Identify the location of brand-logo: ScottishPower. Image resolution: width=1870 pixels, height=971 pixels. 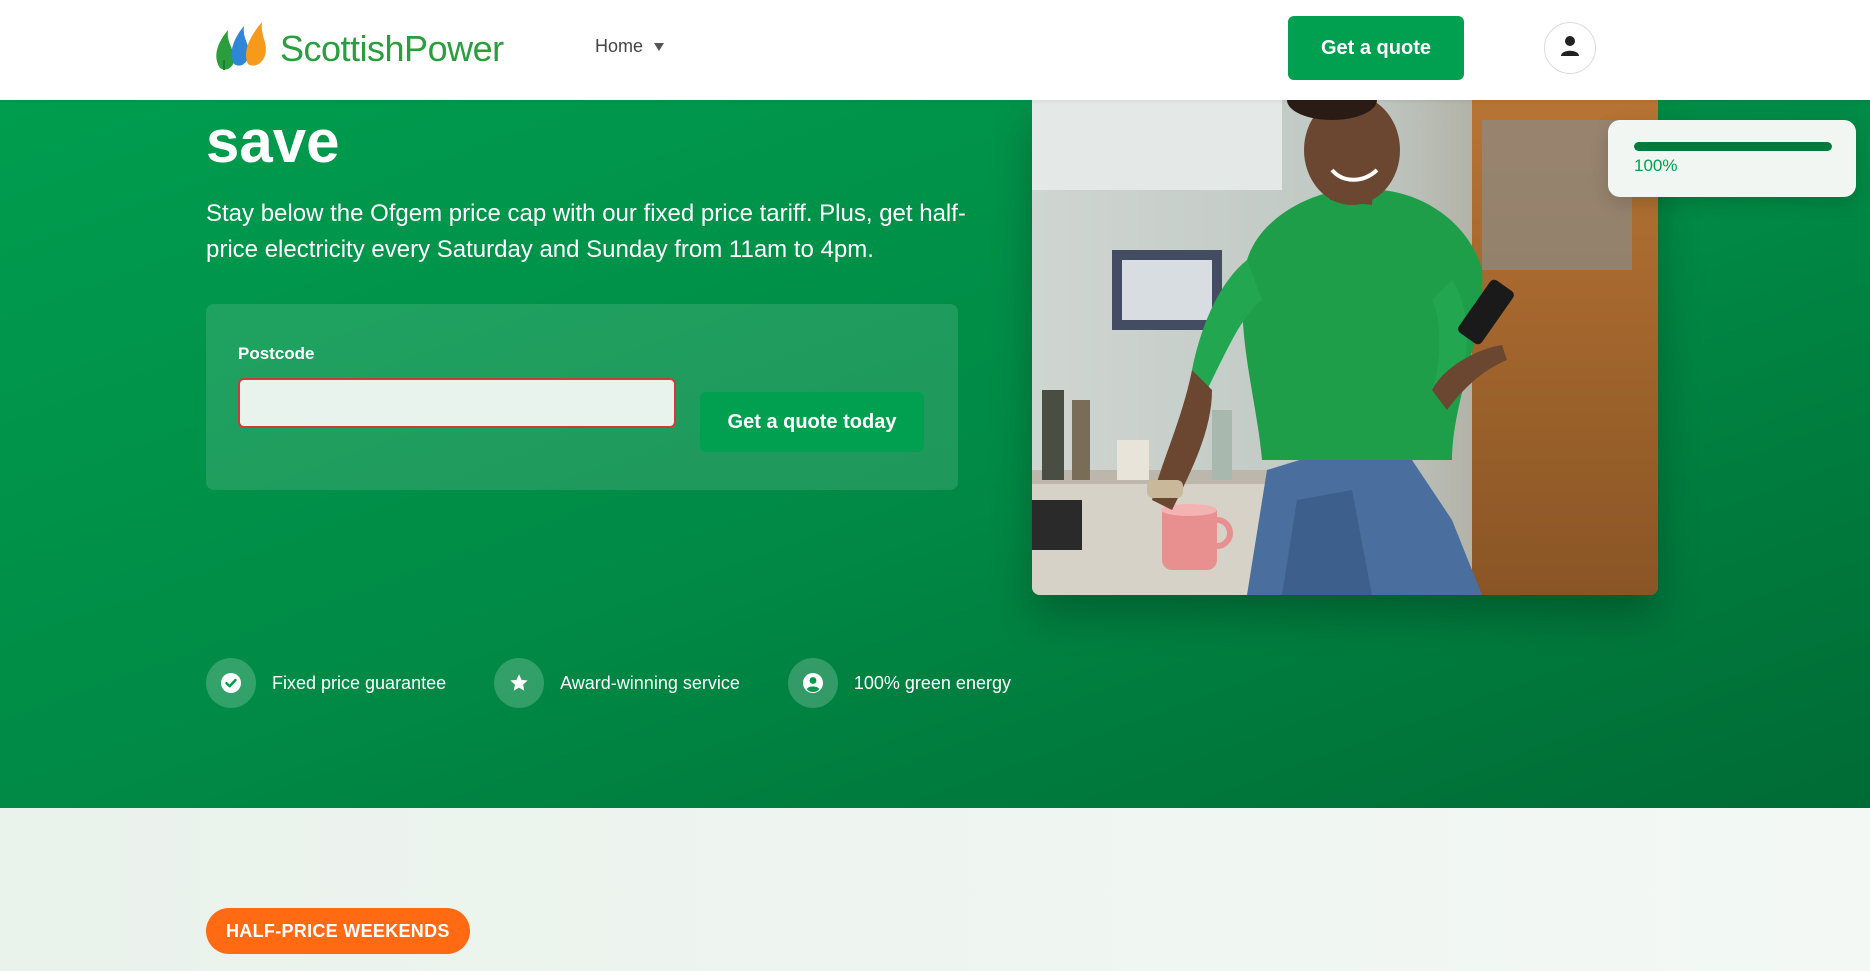
(359, 48).